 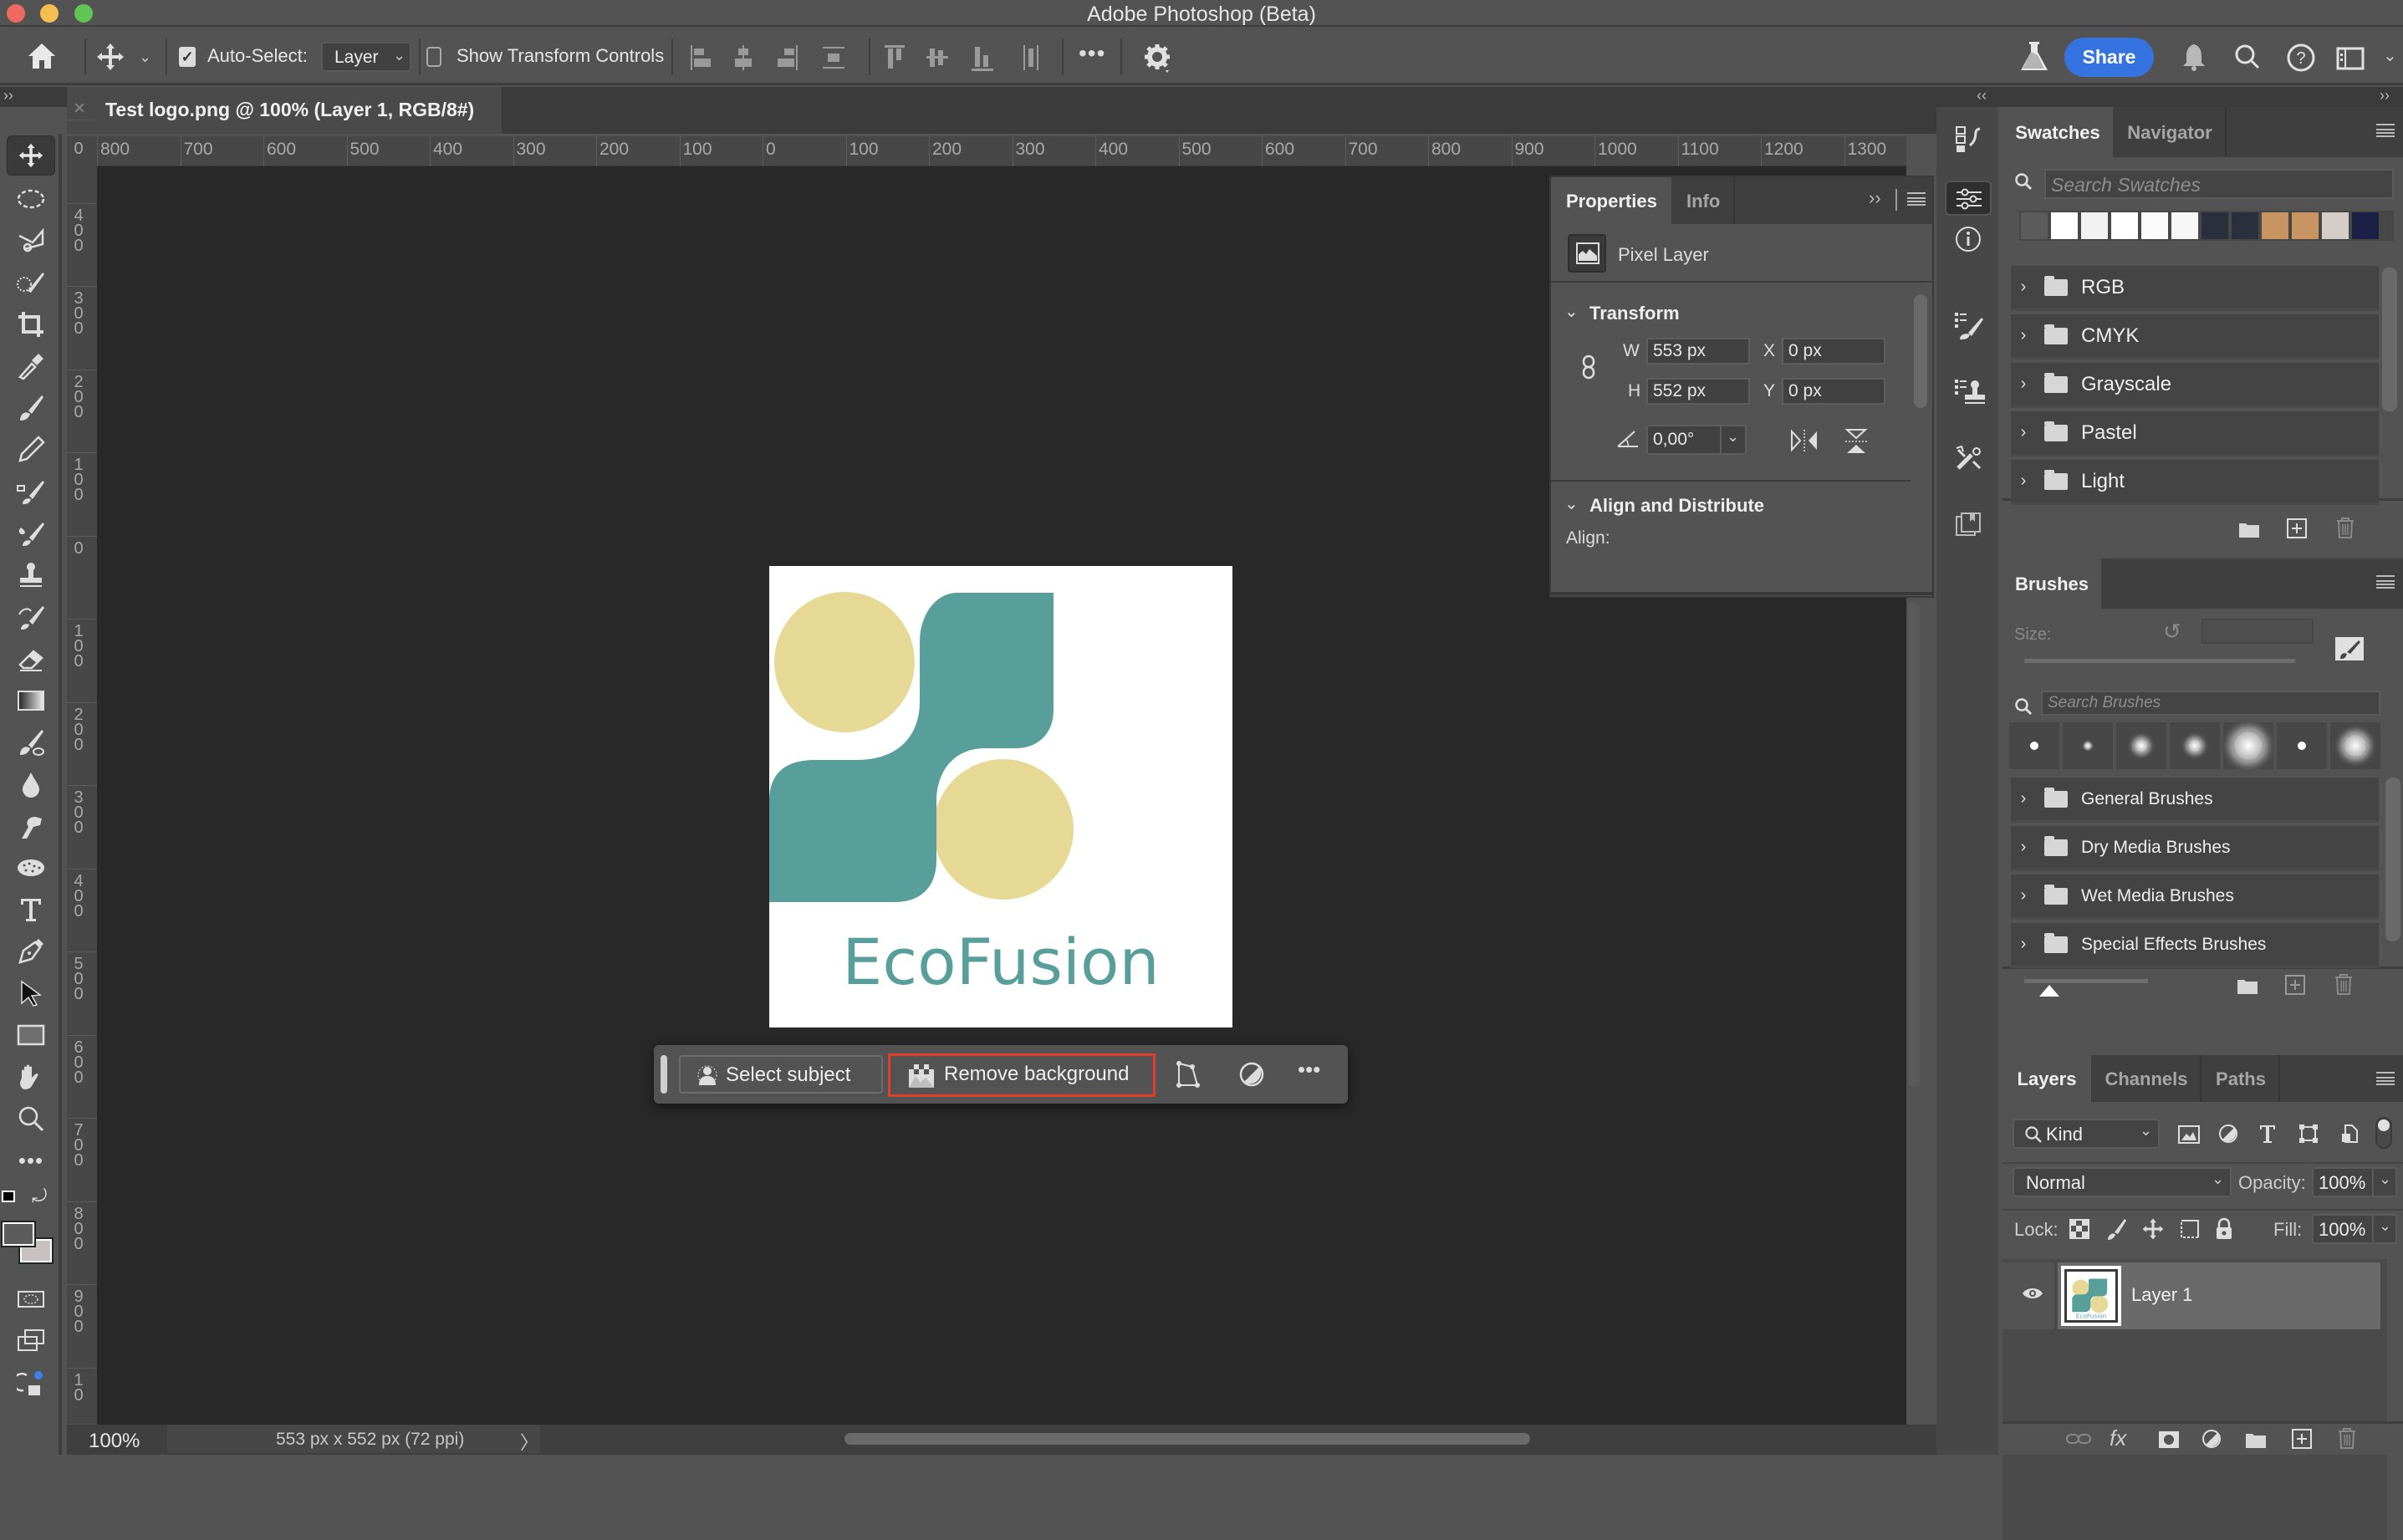 I want to click on paint-bucket-tool, so click(x=31, y=742).